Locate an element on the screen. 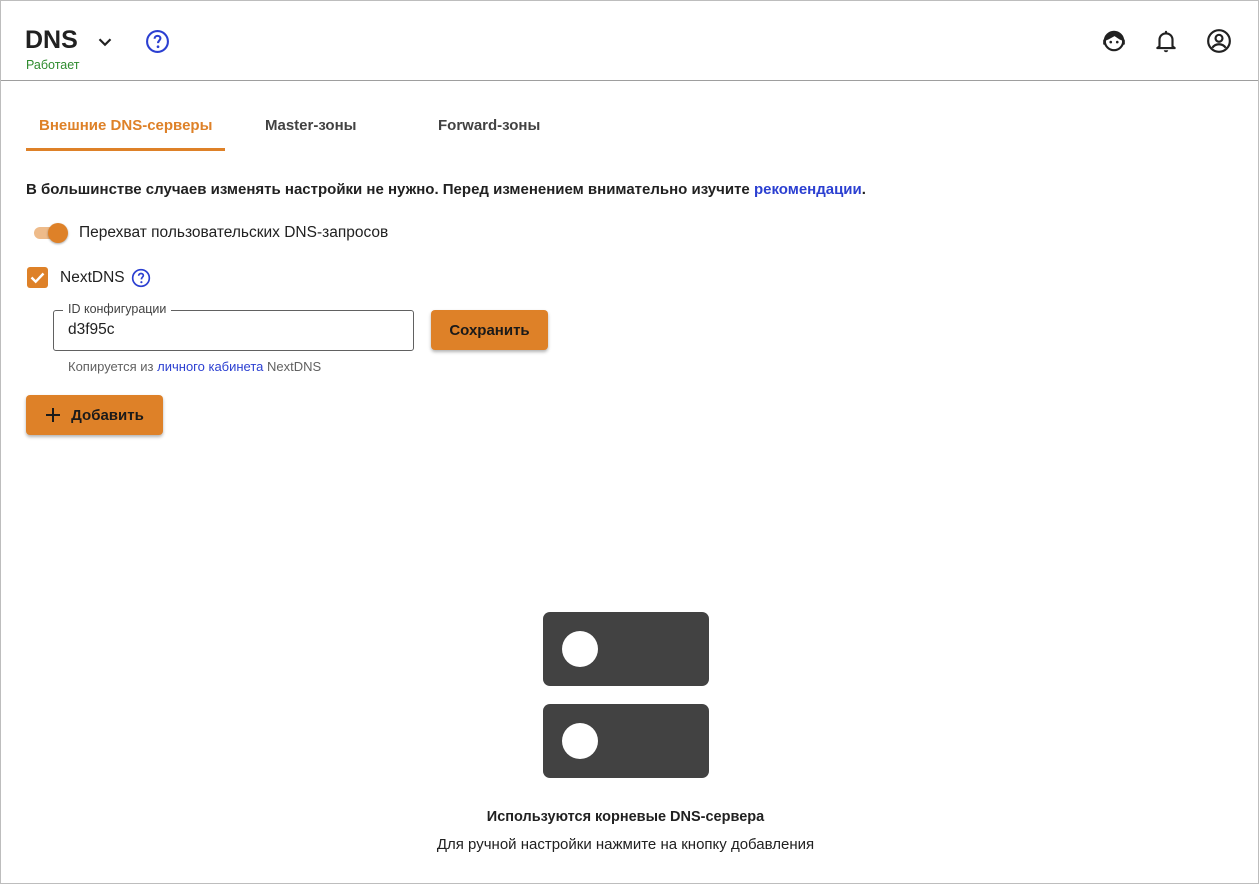  tab-forward-zones: Forward-зоны is located at coordinates (489, 125).